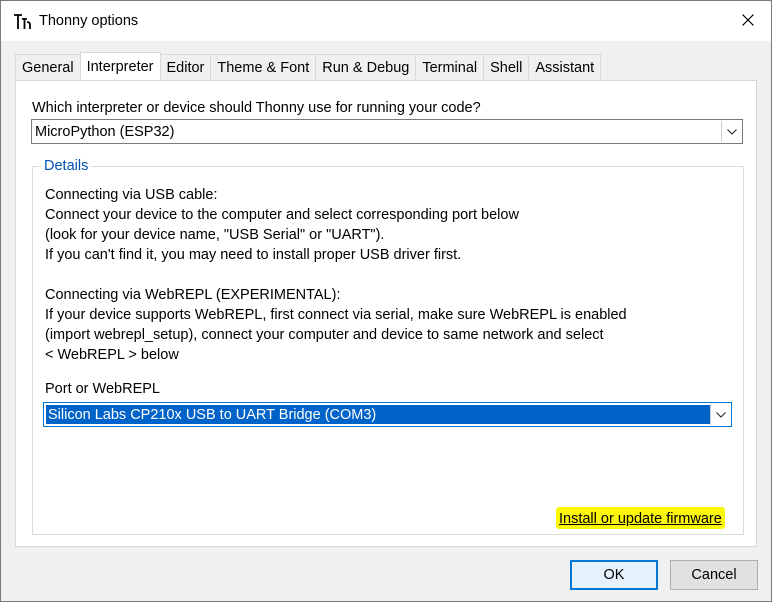 The width and height of the screenshot is (772, 602). I want to click on tab-interpreter: Interpreter, so click(120, 66).